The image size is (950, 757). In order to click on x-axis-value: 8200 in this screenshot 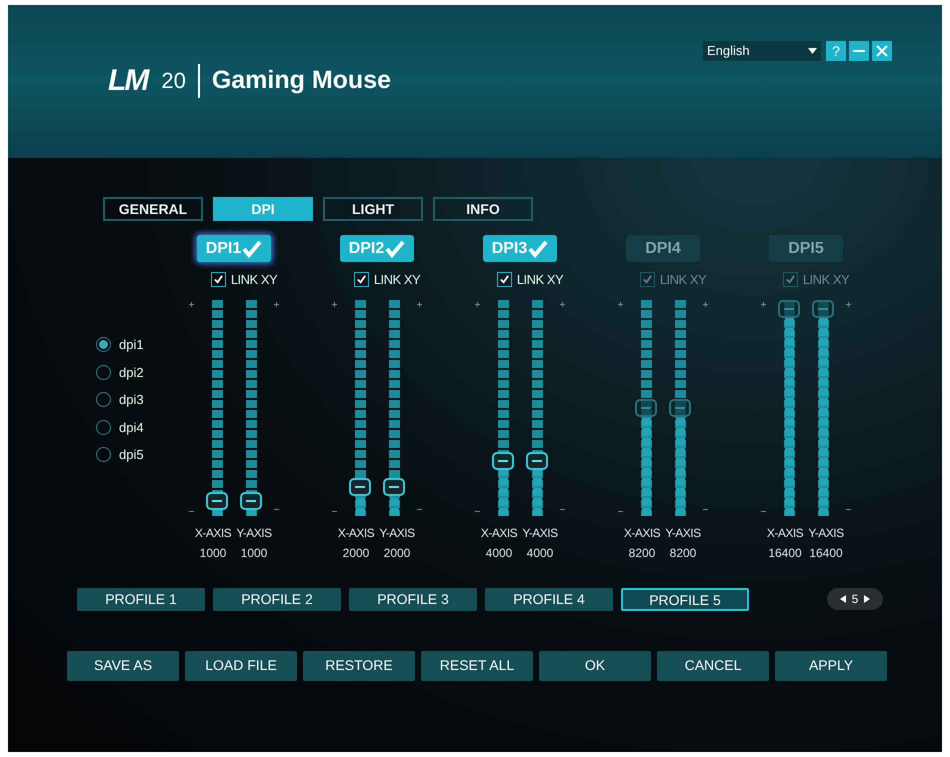, I will do `click(642, 553)`.